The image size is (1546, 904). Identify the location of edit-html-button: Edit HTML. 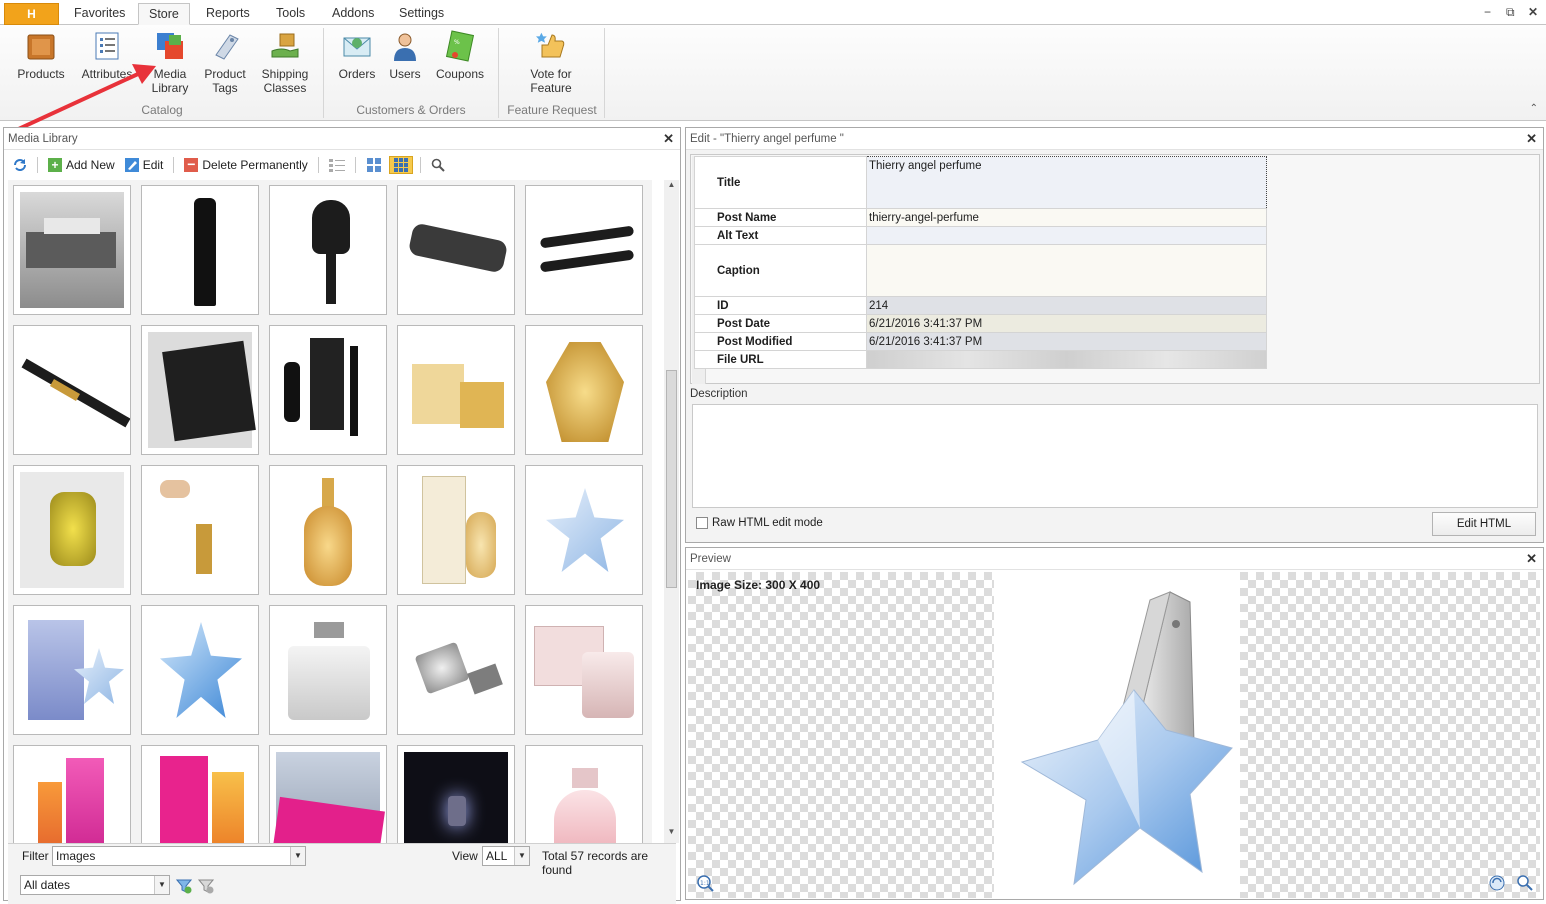
(1484, 524).